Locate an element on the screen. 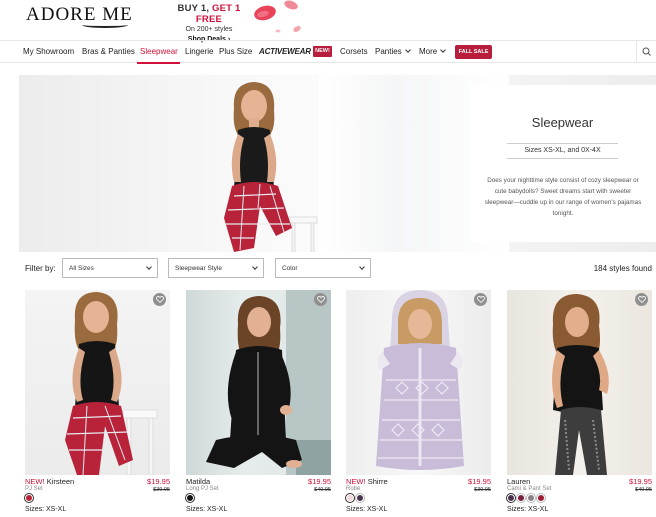 The height and width of the screenshot is (517, 656). petals-decoration is located at coordinates (277, 16).